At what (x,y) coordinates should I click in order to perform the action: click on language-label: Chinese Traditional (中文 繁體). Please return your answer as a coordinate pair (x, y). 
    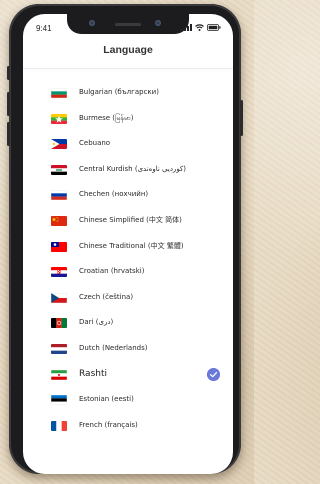
    Looking at the image, I should click on (131, 245).